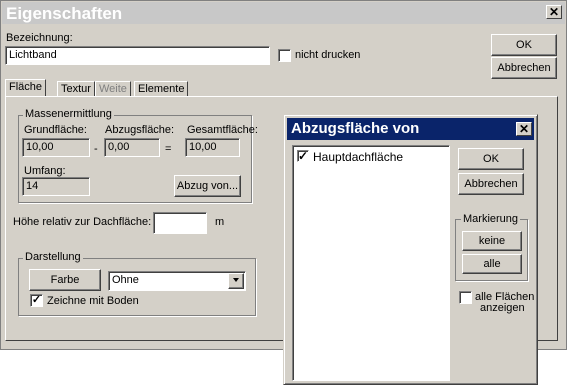 This screenshot has width=567, height=385. I want to click on equals-sign: =, so click(168, 149).